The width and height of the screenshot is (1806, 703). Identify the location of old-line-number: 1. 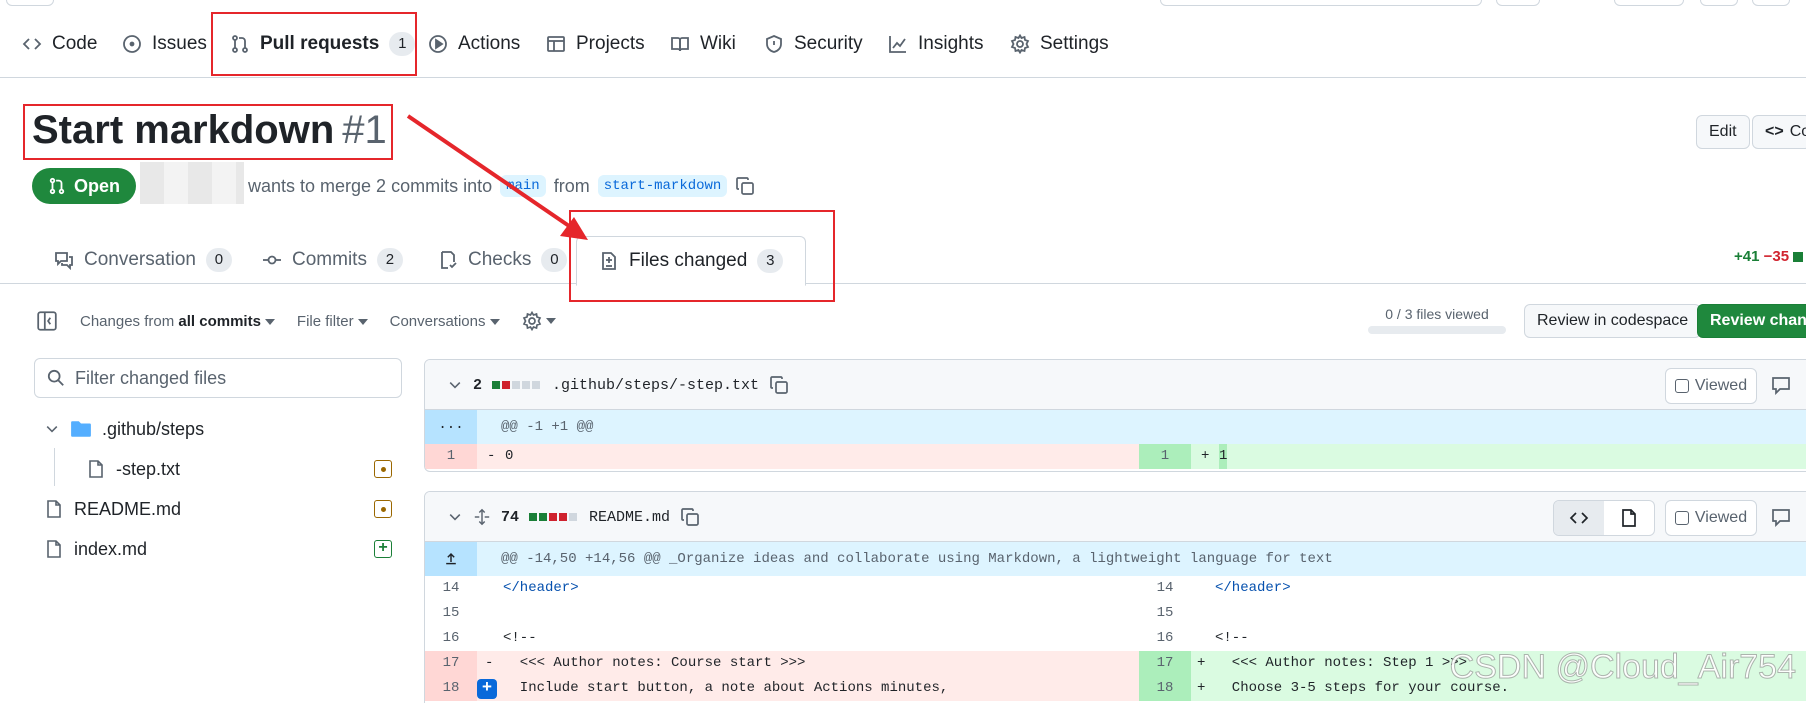
(451, 456).